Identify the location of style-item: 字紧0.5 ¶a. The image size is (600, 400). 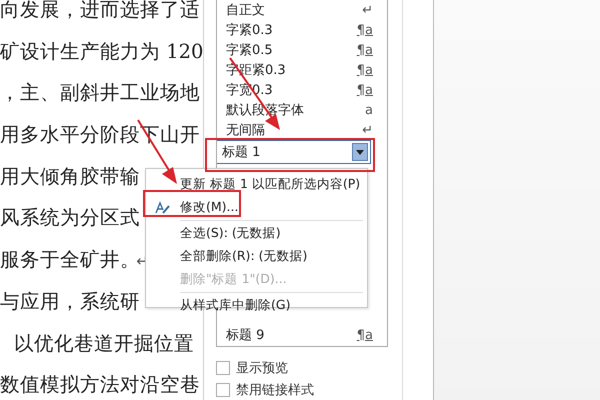
(302, 50).